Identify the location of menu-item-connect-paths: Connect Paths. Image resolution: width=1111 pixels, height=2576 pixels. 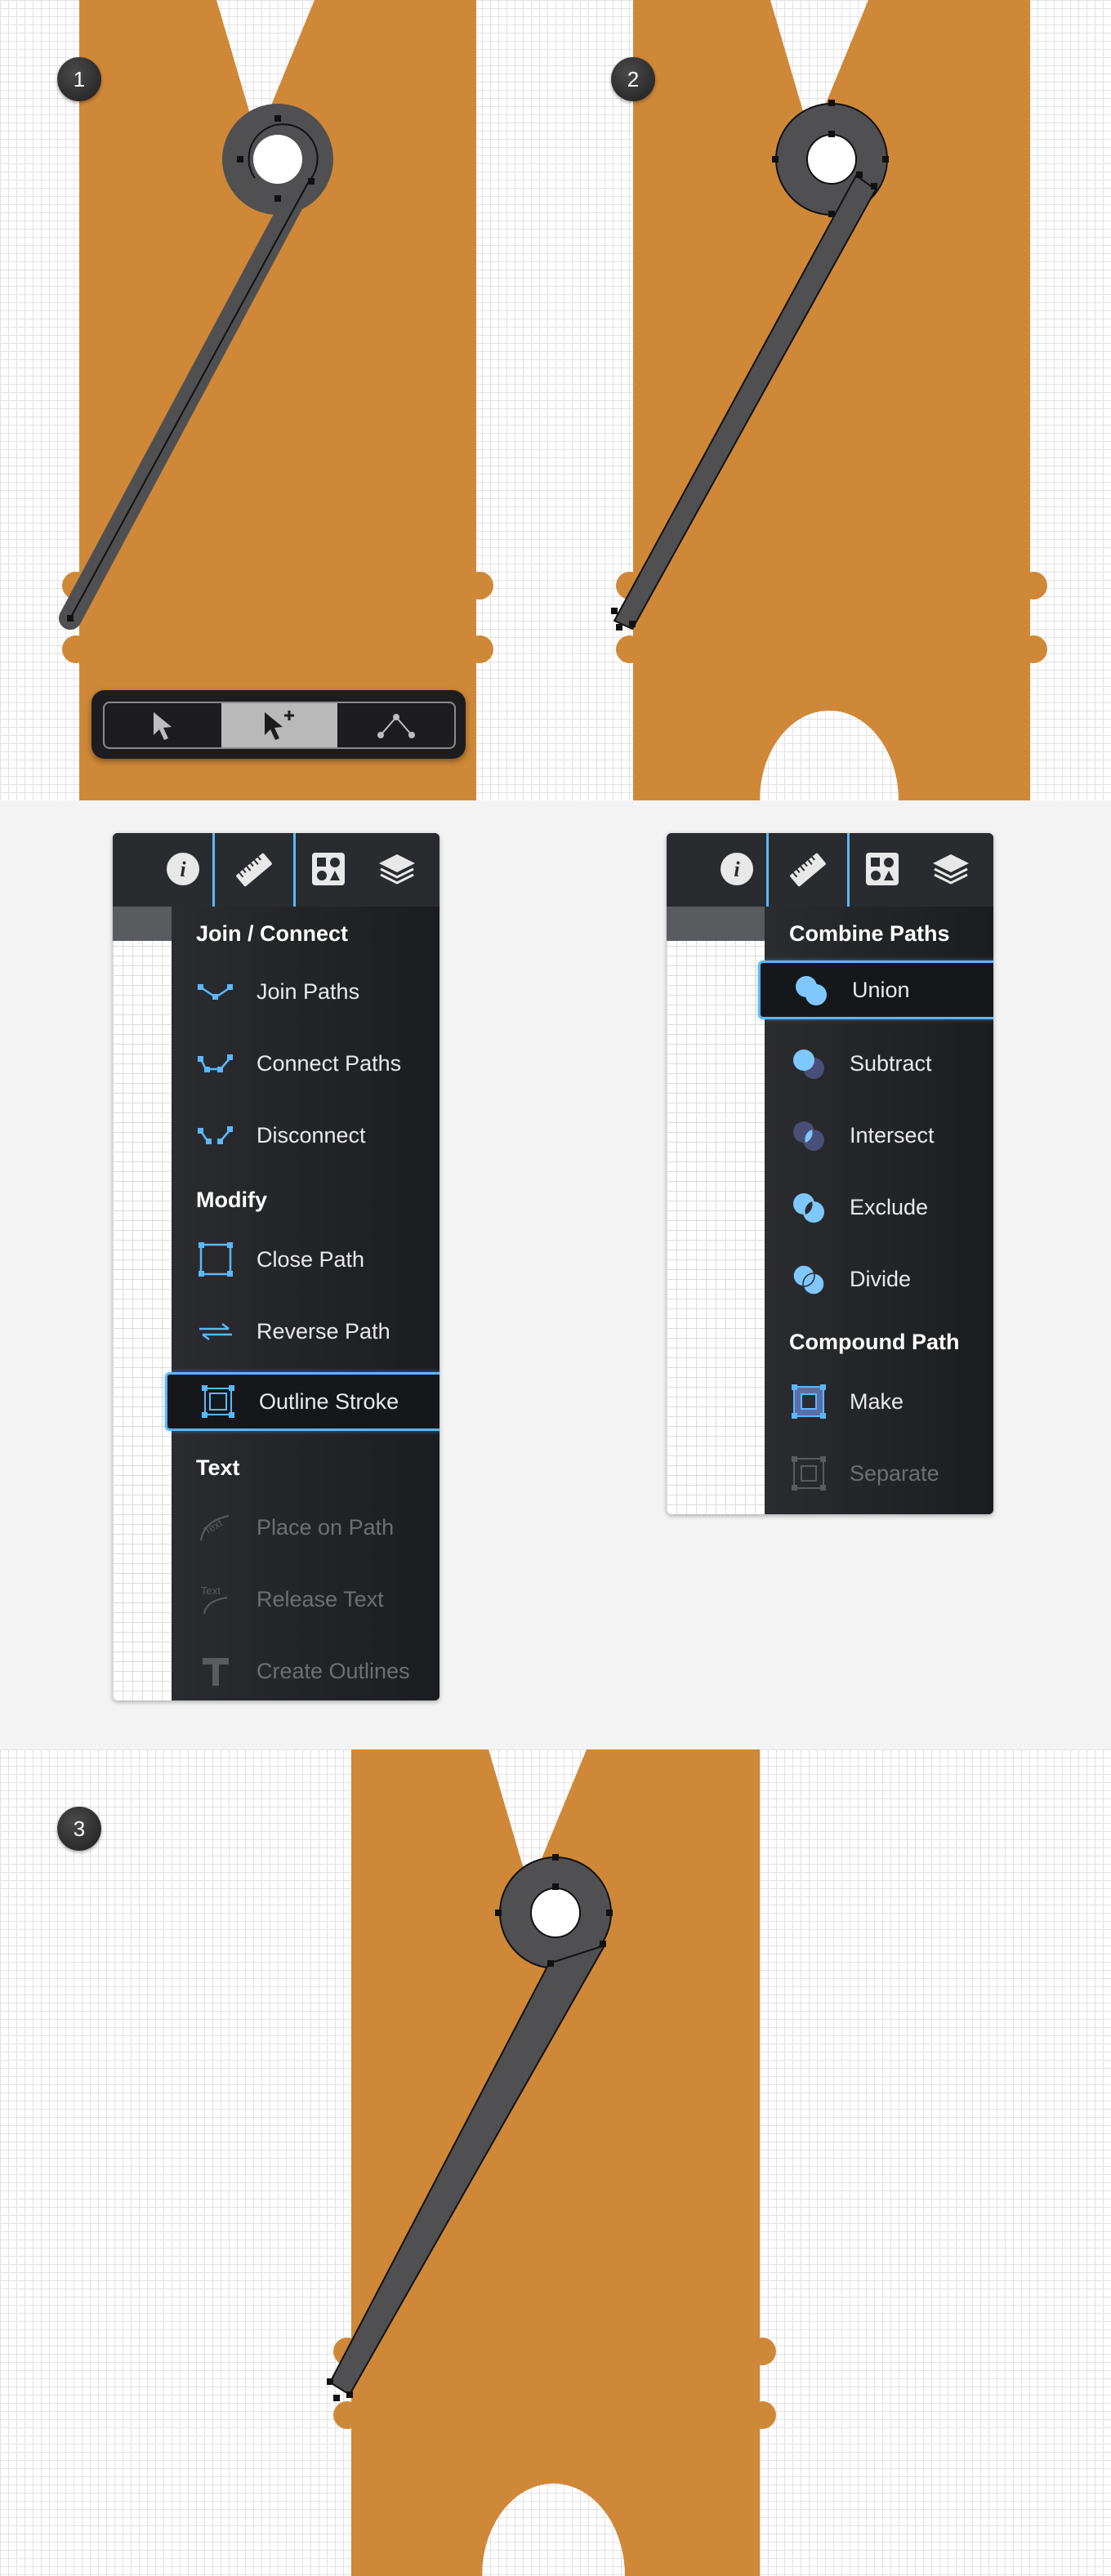
(305, 1063).